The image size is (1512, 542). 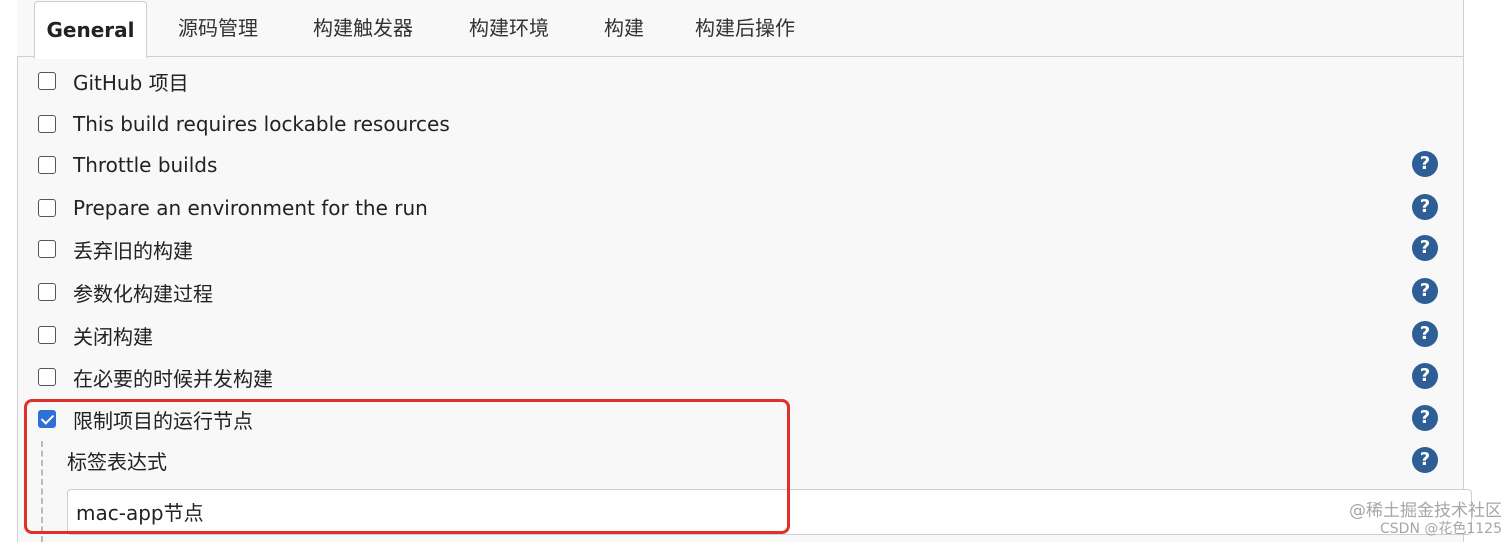 I want to click on option-restrict-node: 限制项目的运行节点, so click(x=145, y=419).